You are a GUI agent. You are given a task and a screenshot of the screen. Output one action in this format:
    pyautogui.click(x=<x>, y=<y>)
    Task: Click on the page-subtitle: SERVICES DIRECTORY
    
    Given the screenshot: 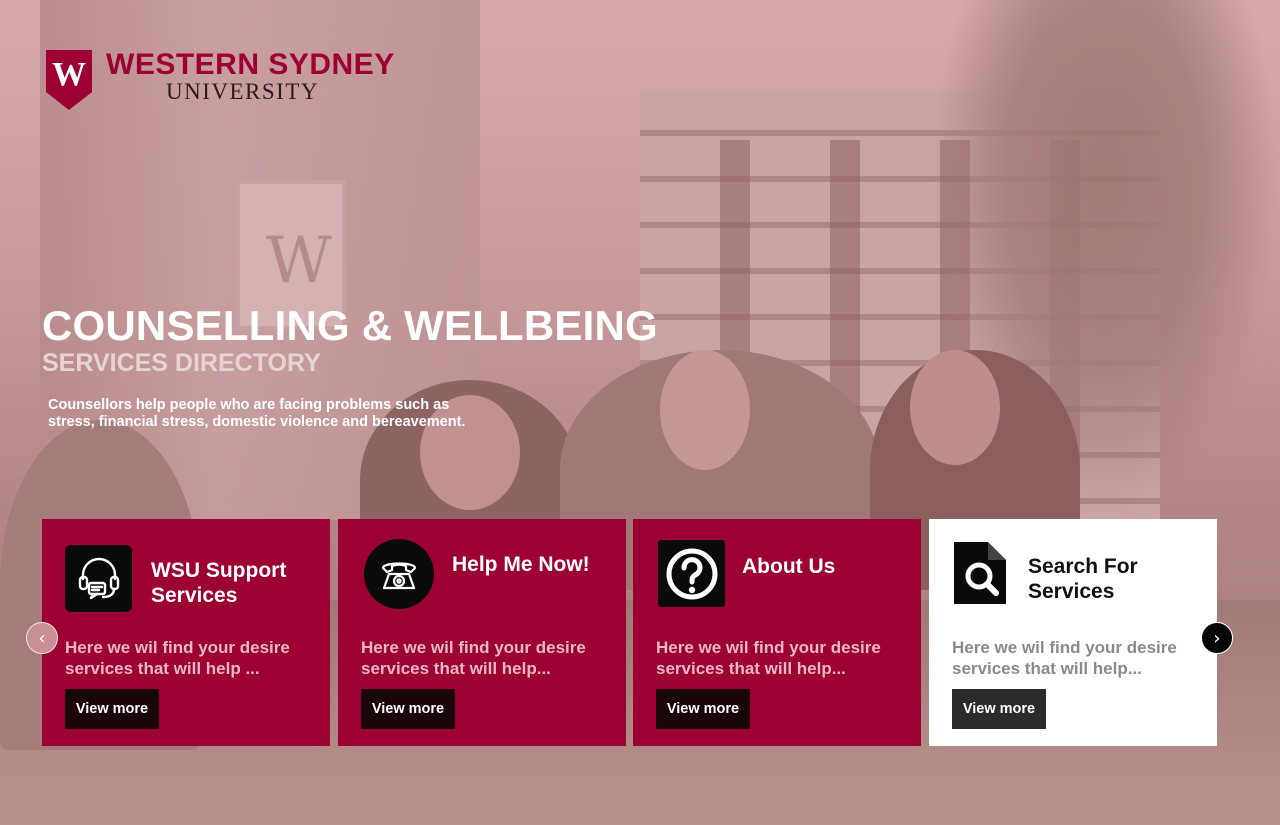 What is the action you would take?
    pyautogui.click(x=181, y=363)
    